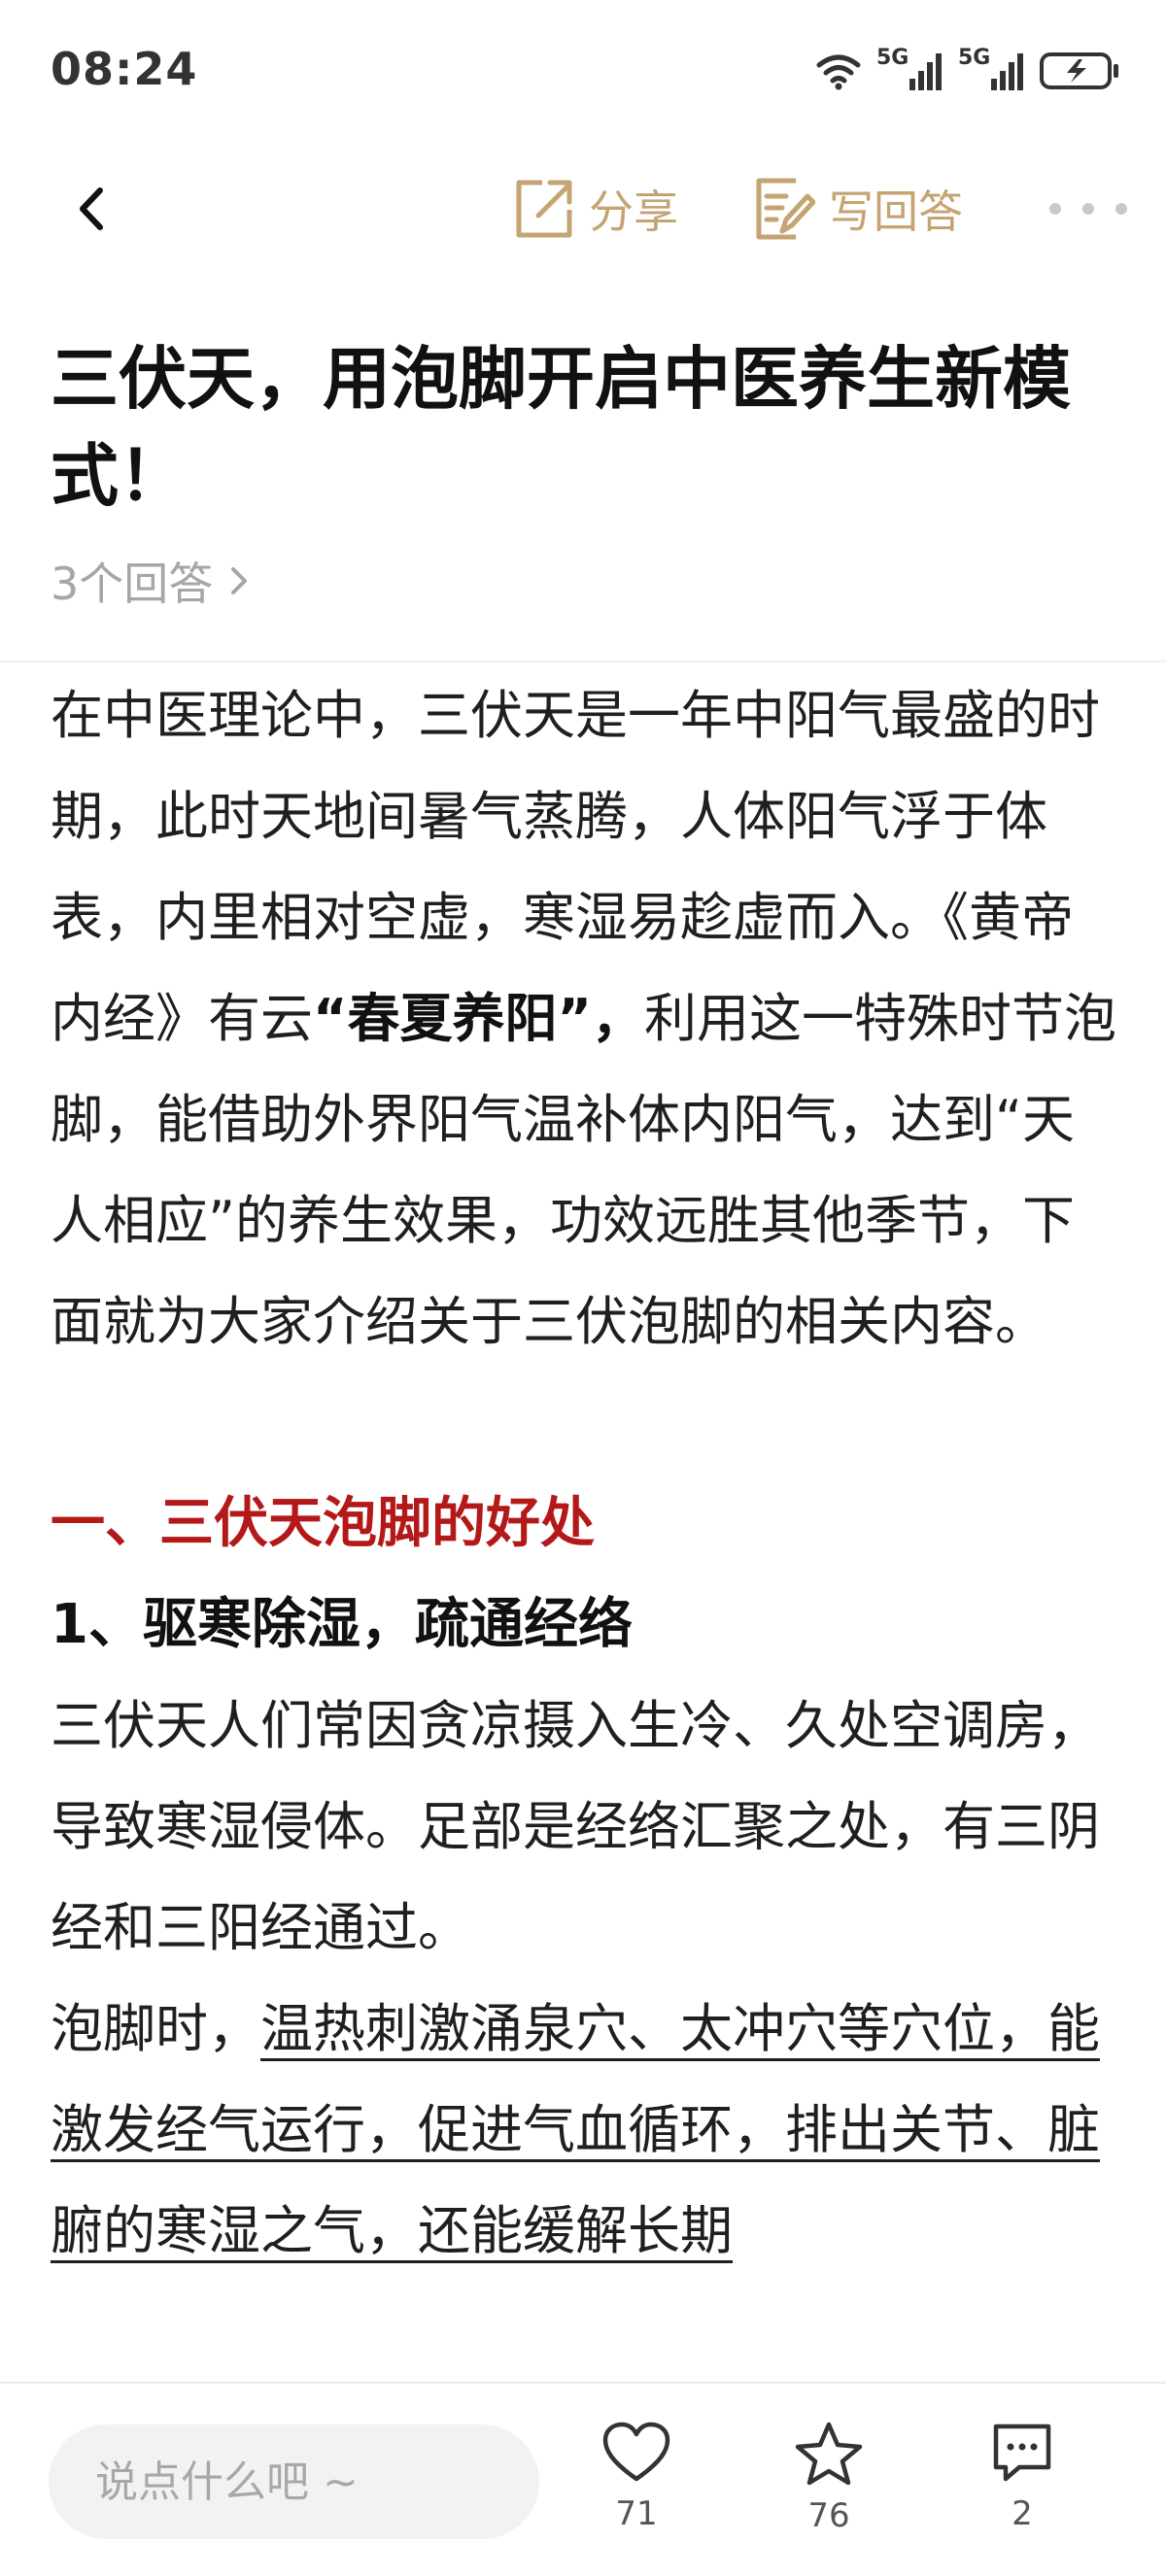  Describe the element at coordinates (1079, 70) in the screenshot. I see `battery-icon` at that location.